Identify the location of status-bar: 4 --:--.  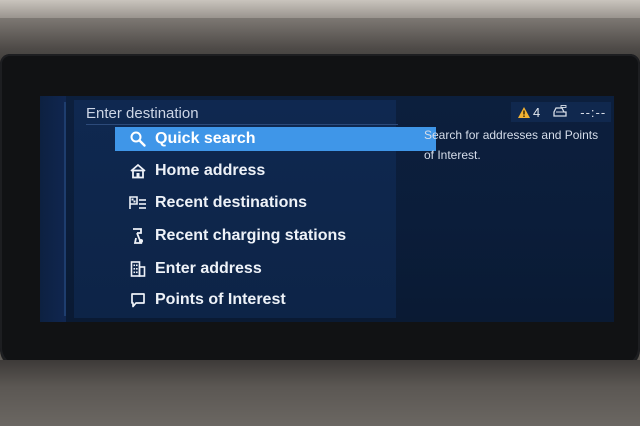
(561, 112).